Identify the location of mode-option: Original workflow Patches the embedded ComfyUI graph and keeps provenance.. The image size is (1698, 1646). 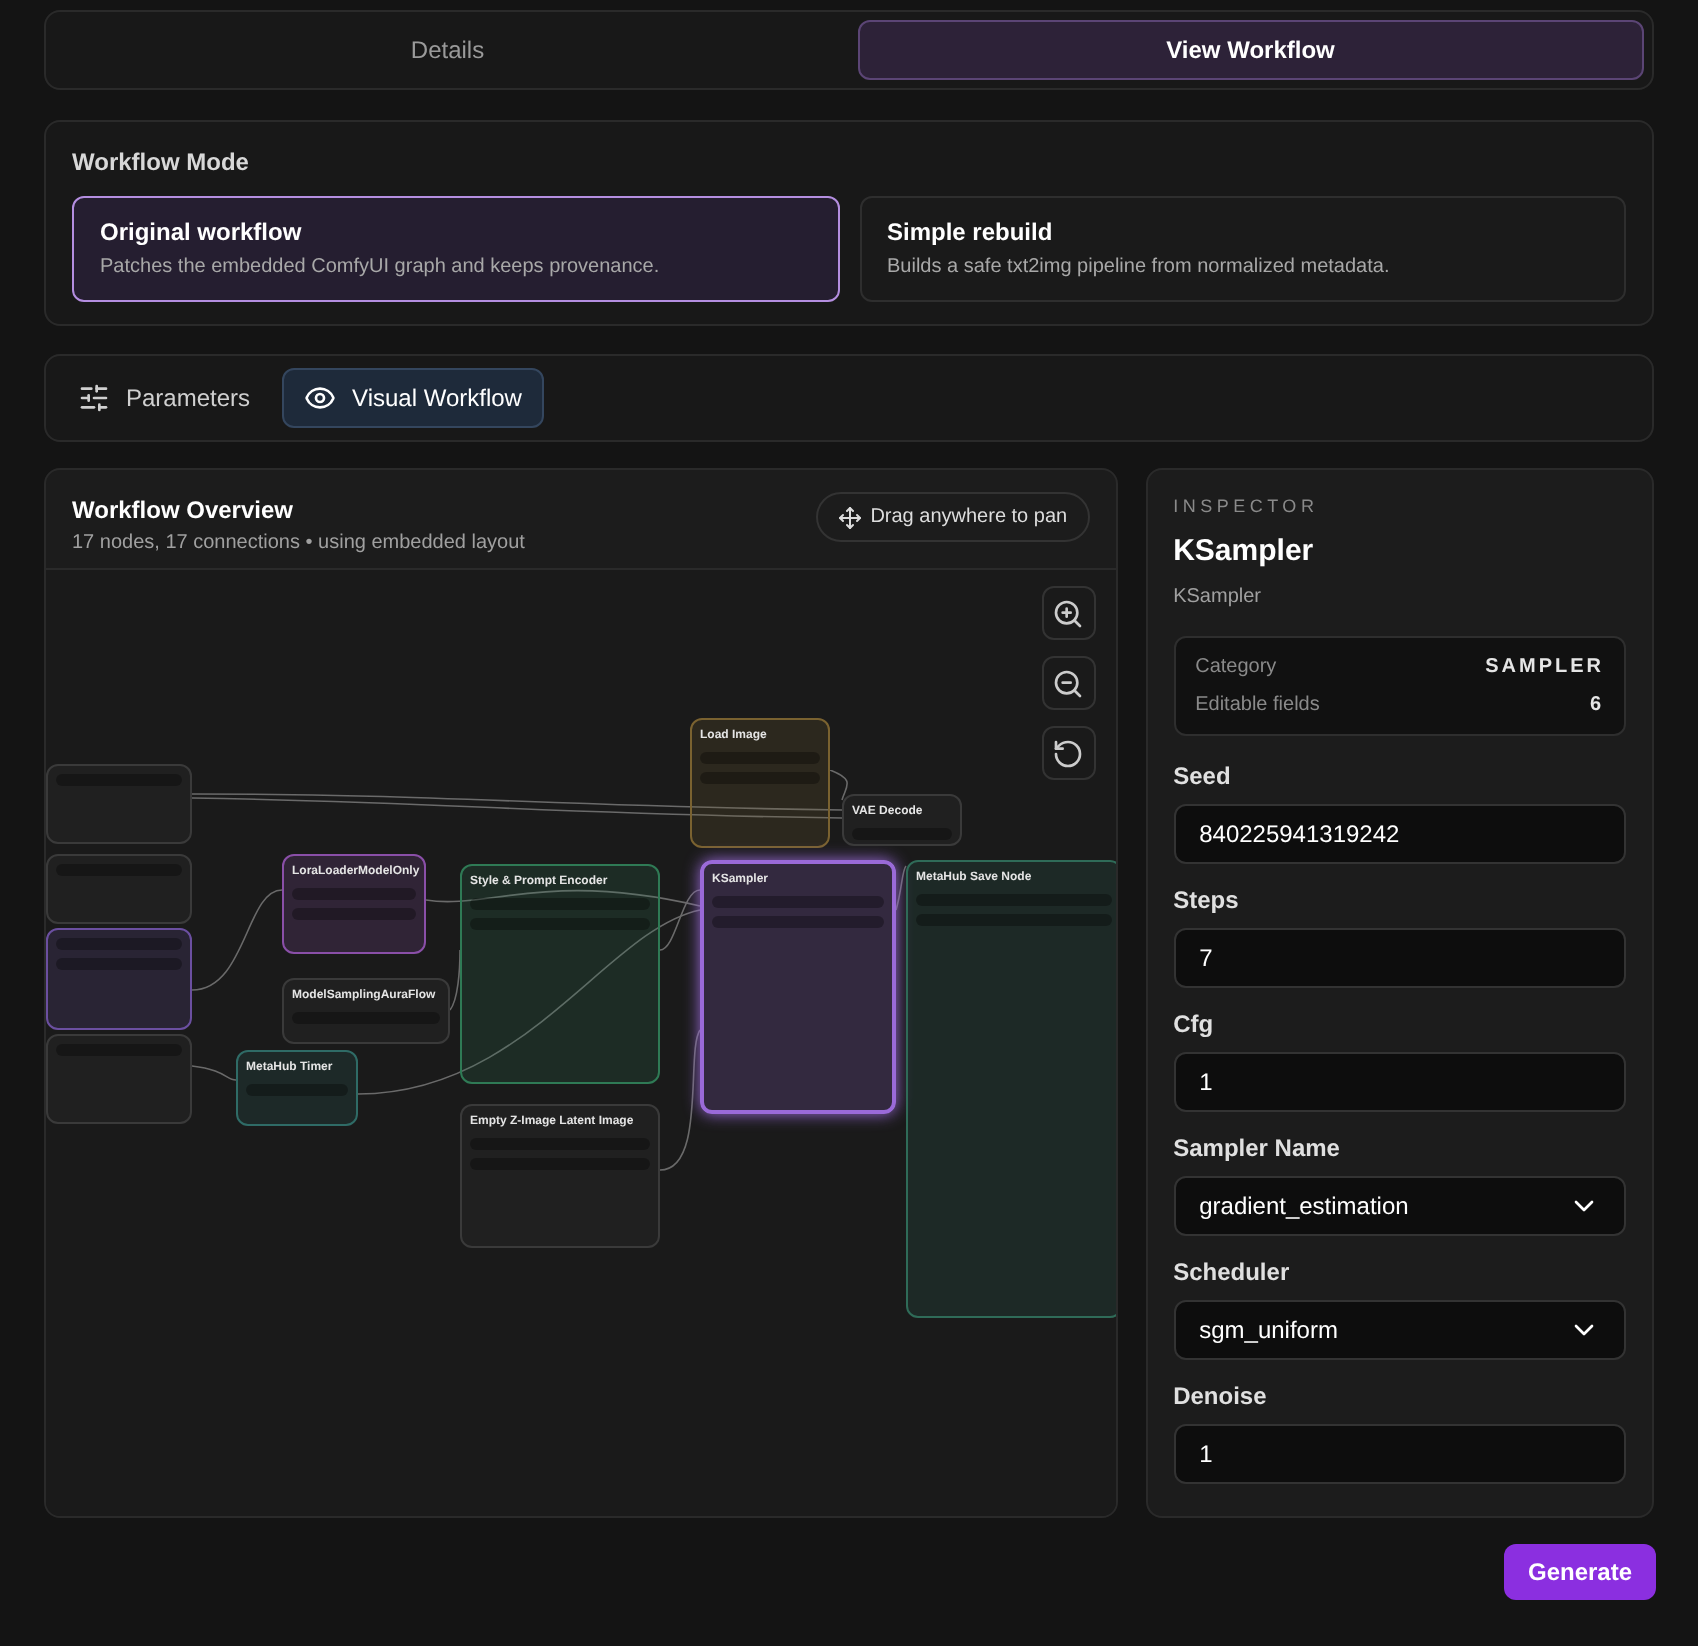
(455, 249).